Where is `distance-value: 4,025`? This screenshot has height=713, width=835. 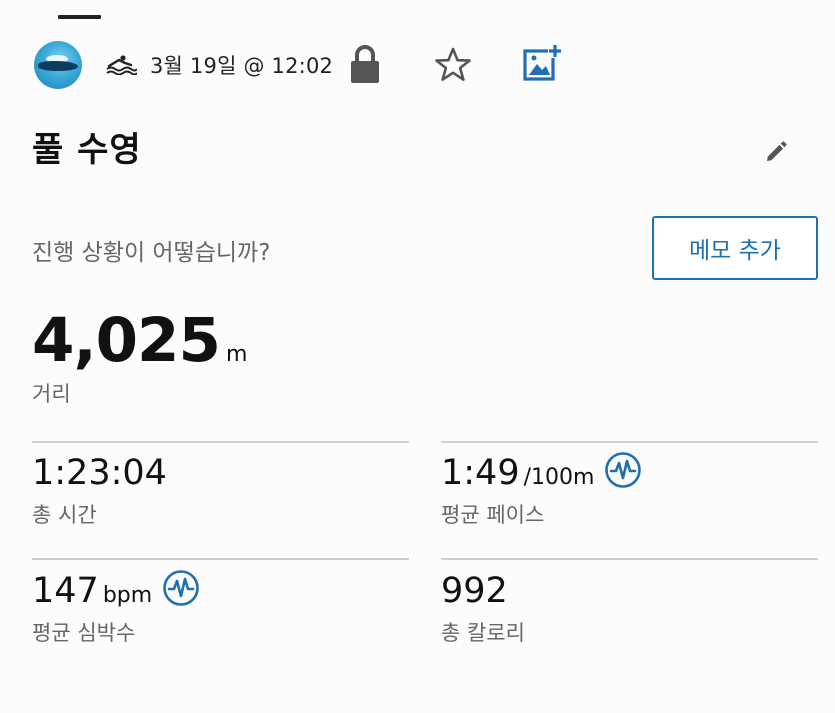
distance-value: 4,025 is located at coordinates (126, 340).